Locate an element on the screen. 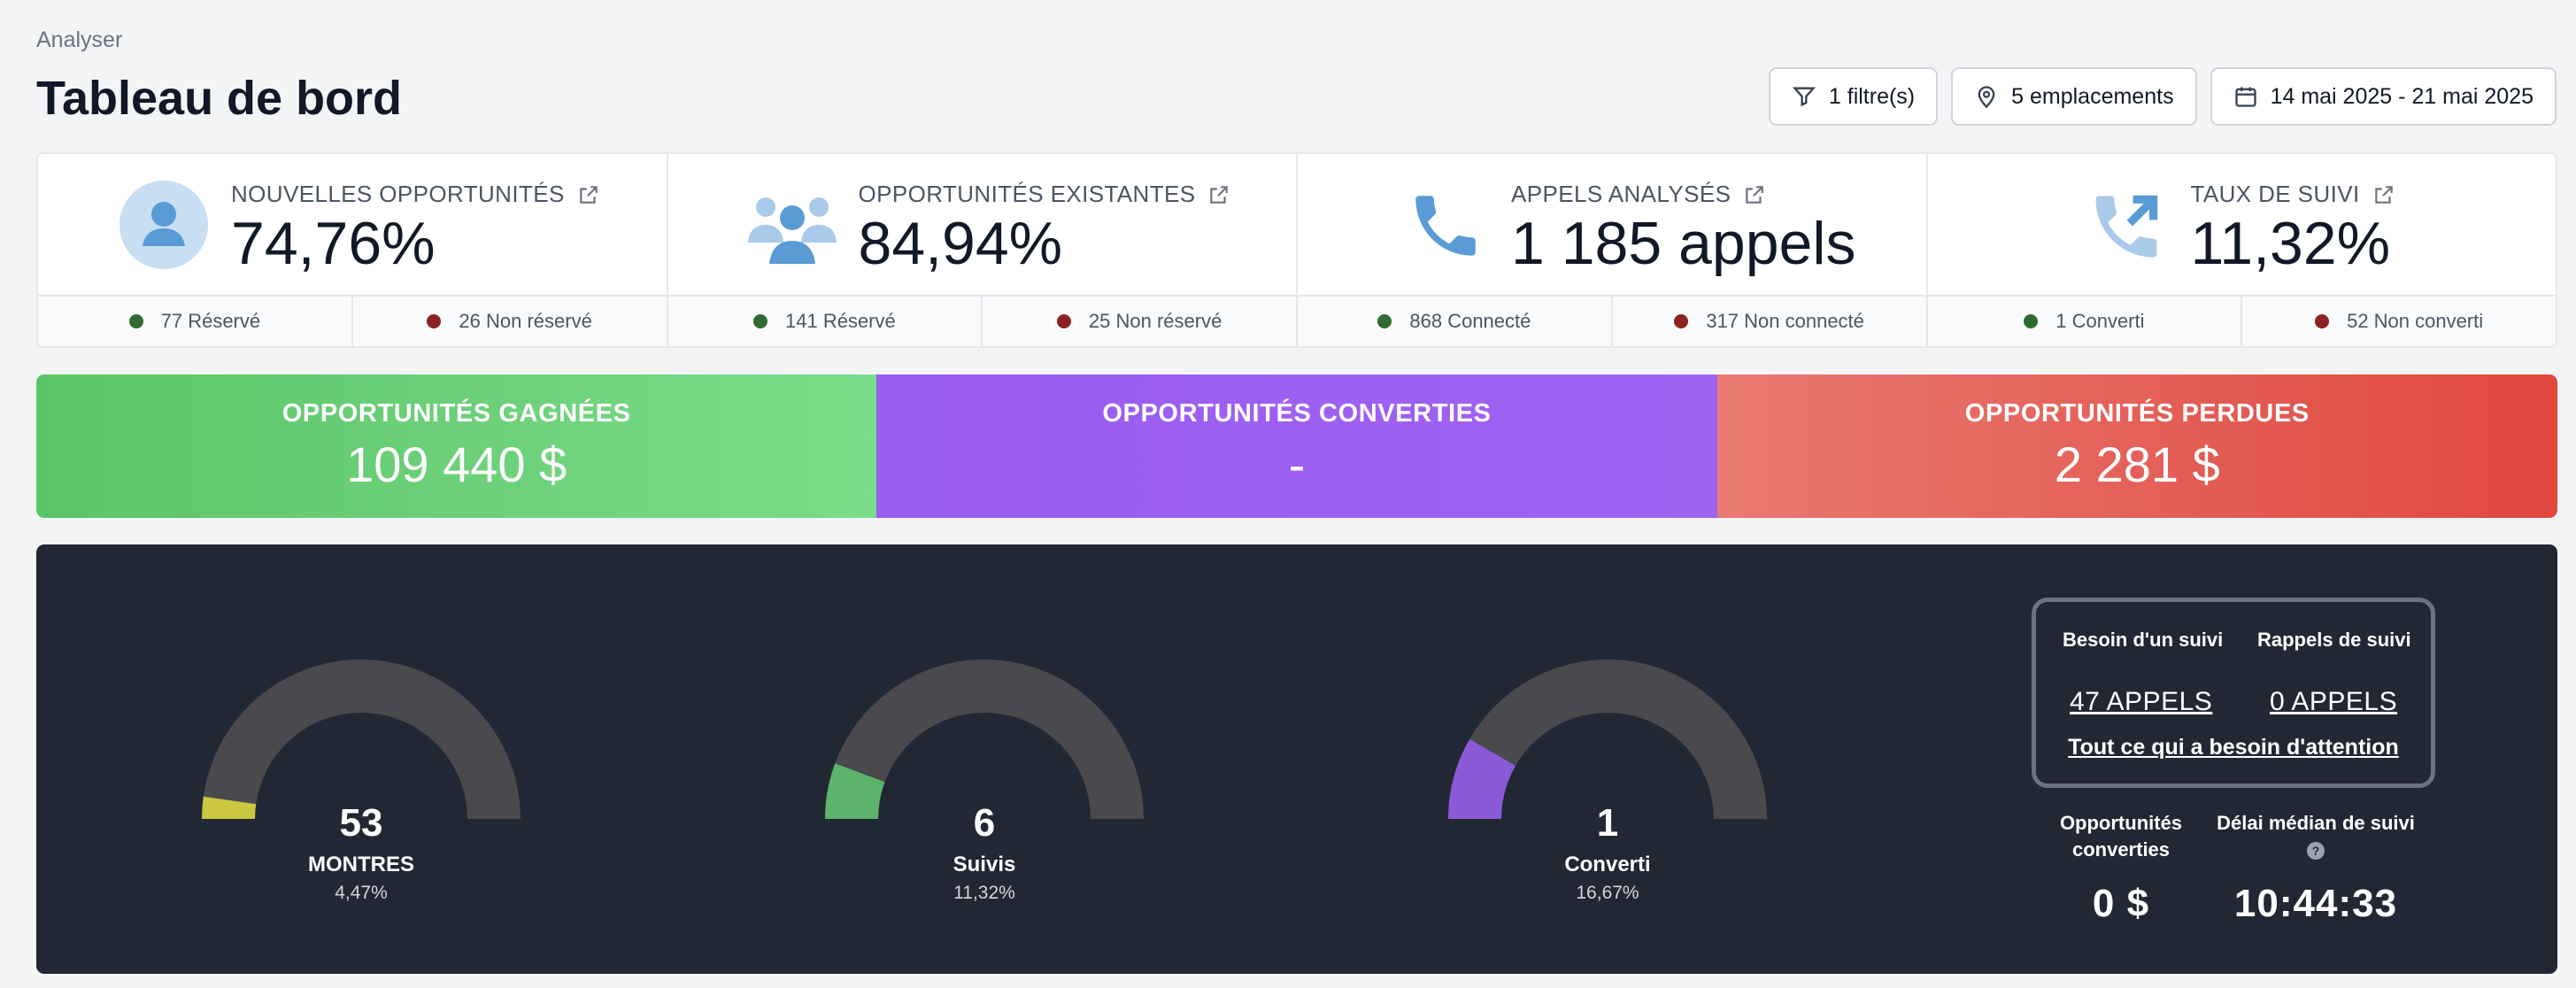 This screenshot has height=988, width=2576. stat-label: APPELS ANALYSÉS is located at coordinates (1621, 194).